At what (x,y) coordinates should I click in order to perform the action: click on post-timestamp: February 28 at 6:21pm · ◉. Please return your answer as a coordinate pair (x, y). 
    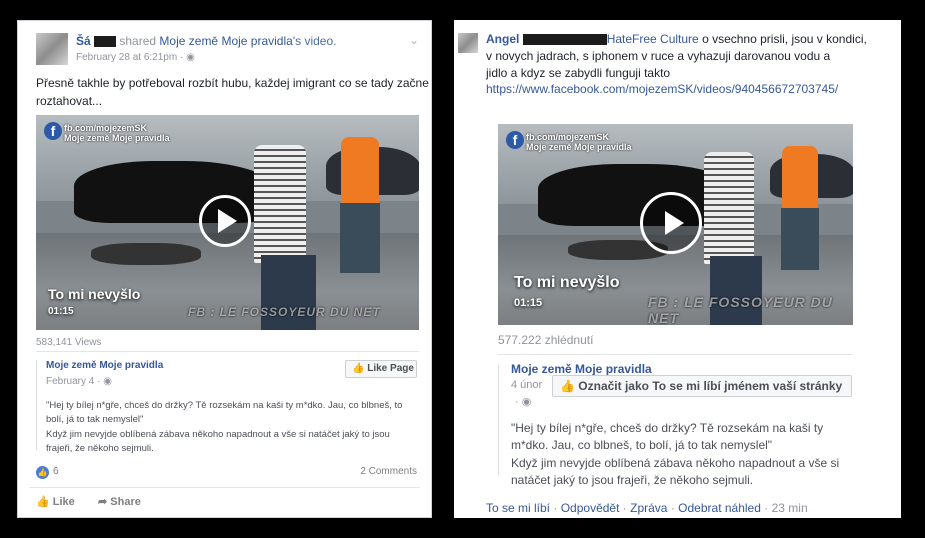
    Looking at the image, I should click on (135, 57).